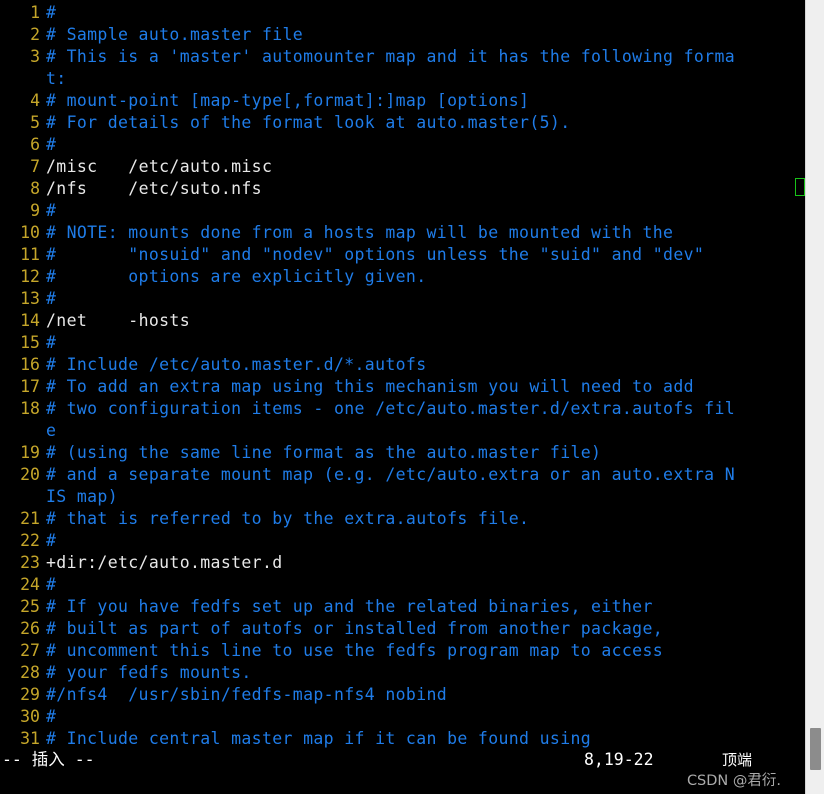 The image size is (824, 794). I want to click on buffer-line-wrap: t:, so click(402, 79).